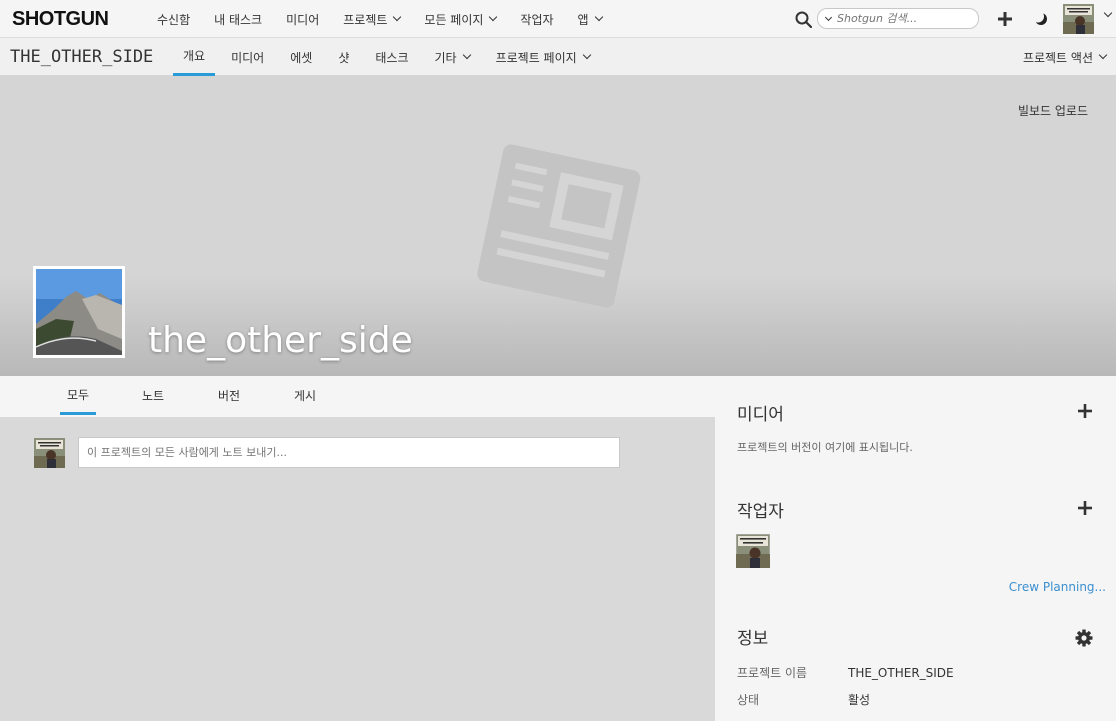  I want to click on project-actions-menu: 프로젝트 액션, so click(1065, 57).